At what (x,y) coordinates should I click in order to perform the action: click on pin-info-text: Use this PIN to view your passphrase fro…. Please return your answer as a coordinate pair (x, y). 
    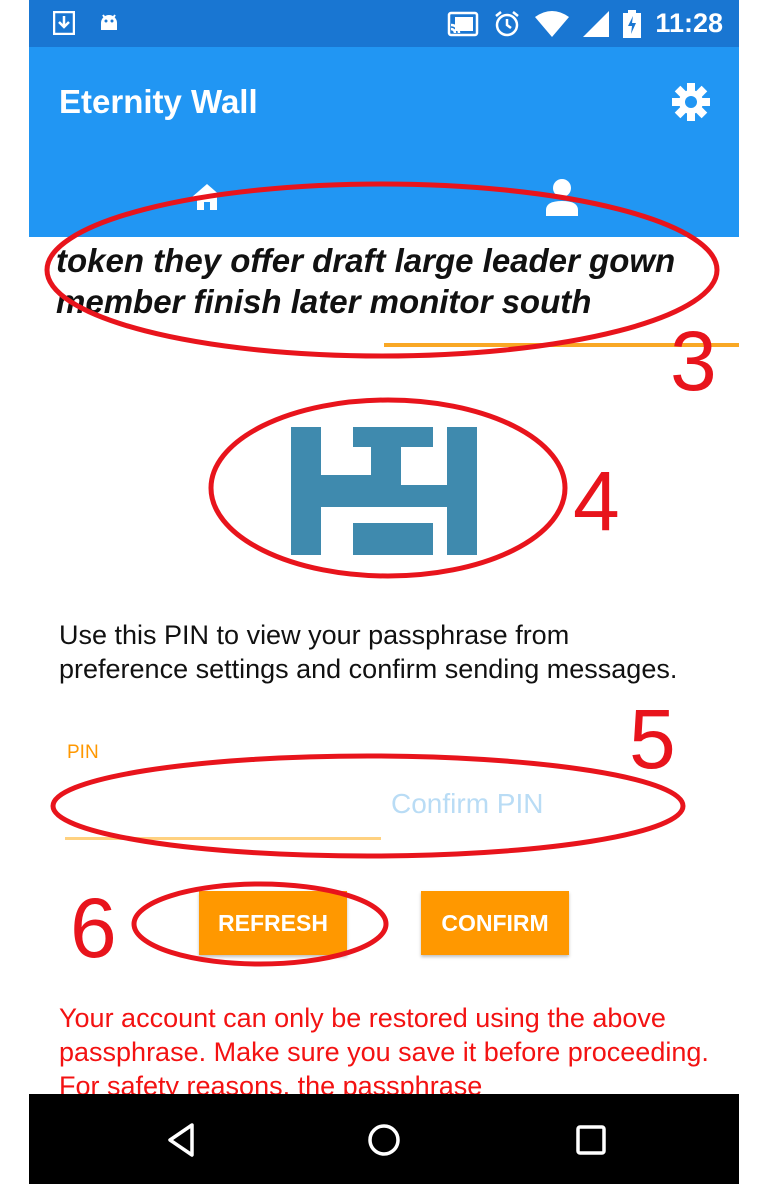
    Looking at the image, I should click on (368, 652).